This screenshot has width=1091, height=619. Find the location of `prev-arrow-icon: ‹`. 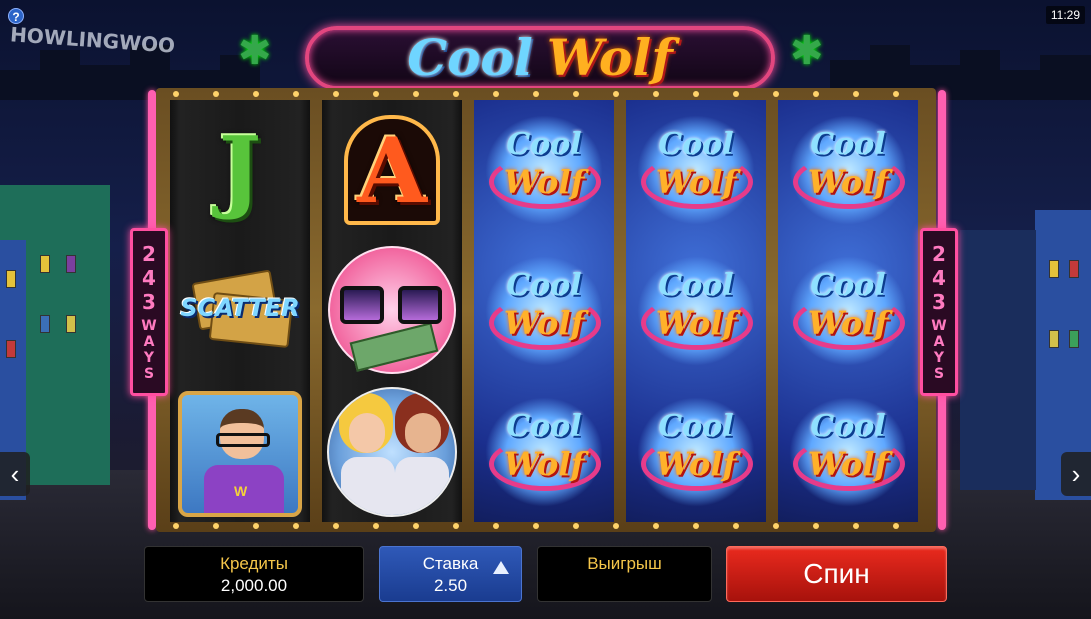

prev-arrow-icon: ‹ is located at coordinates (15, 474).